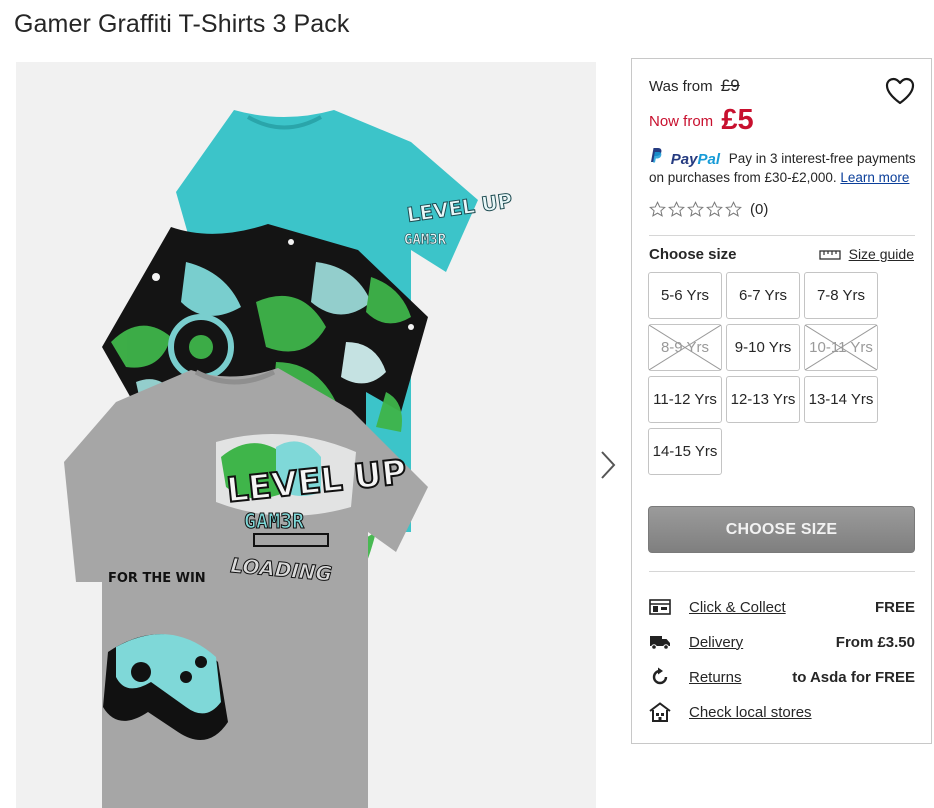  Describe the element at coordinates (829, 255) in the screenshot. I see `ruler-icon` at that location.